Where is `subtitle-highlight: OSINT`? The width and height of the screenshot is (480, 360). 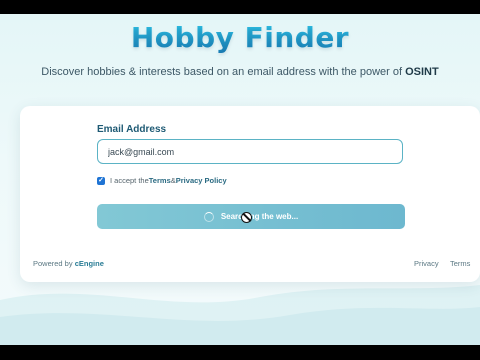
subtitle-highlight: OSINT is located at coordinates (422, 72).